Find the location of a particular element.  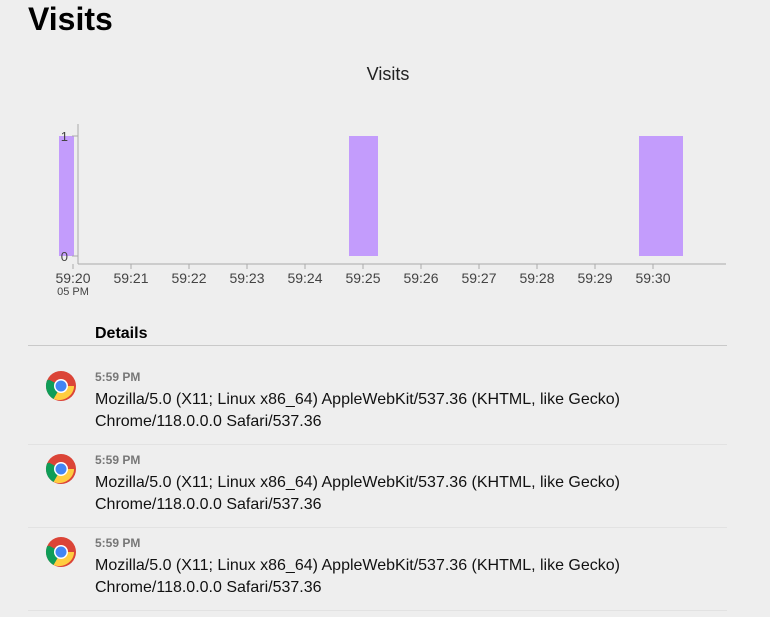

y-tick-label: 1 is located at coordinates (64, 136).